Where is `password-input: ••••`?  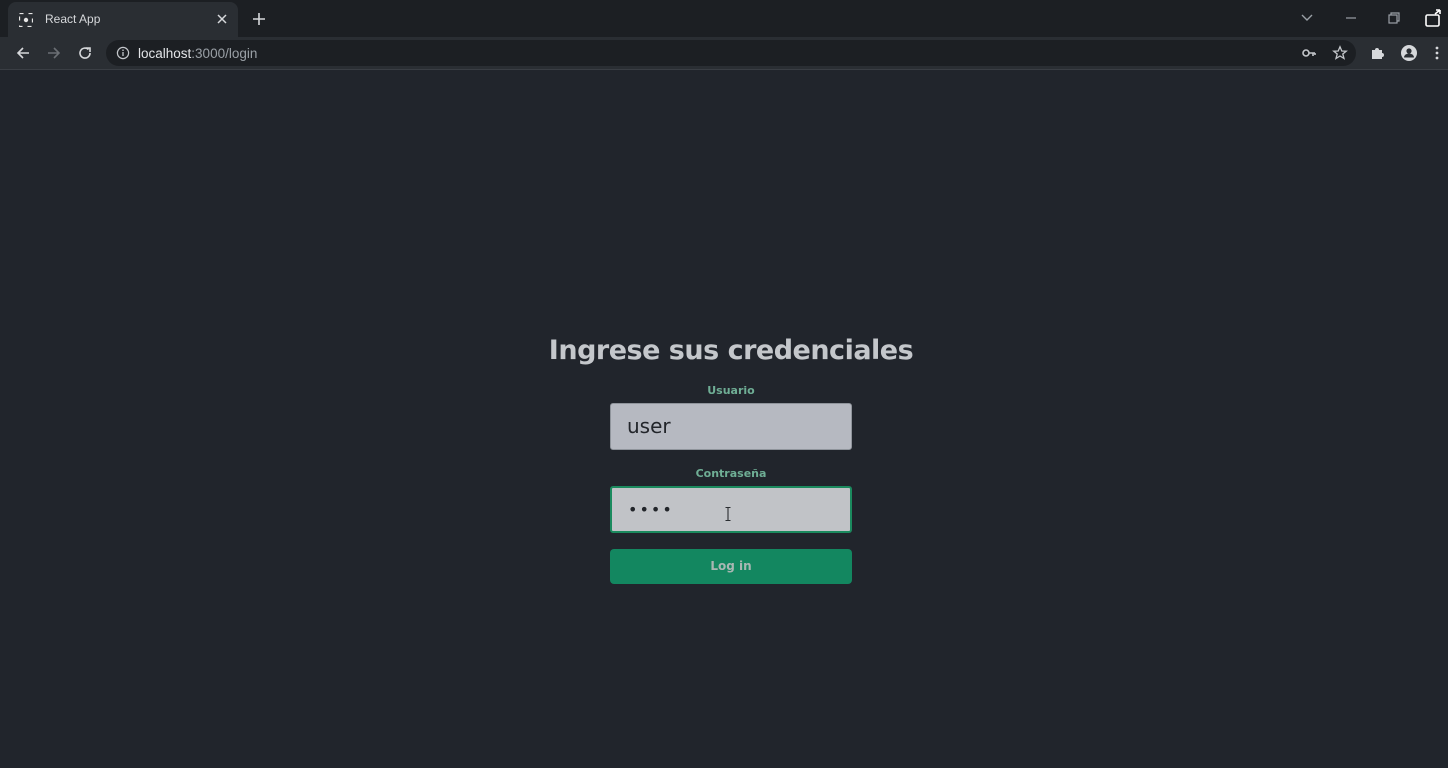
password-input: •••• is located at coordinates (731, 509).